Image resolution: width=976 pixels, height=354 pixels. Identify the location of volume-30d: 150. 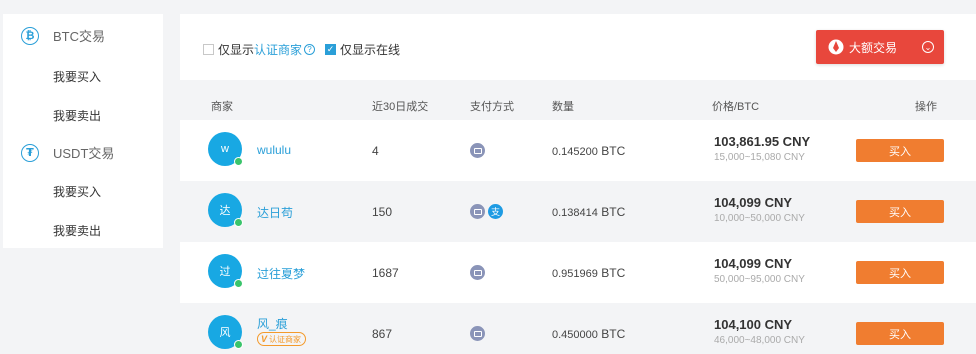
(382, 212).